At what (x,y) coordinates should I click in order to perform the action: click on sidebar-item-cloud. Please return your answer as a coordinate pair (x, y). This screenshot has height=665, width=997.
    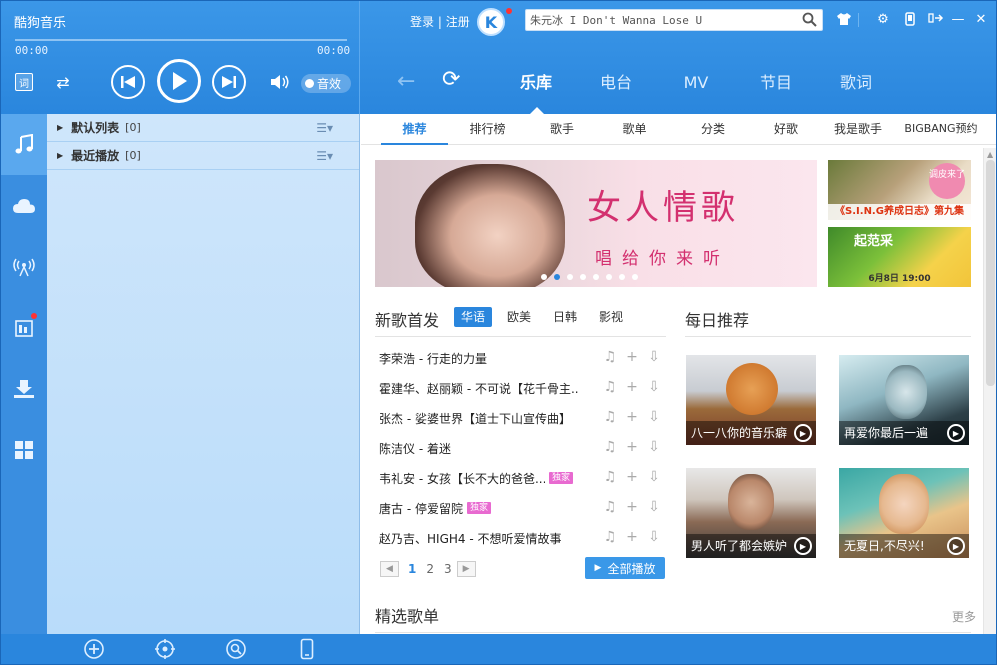
    Looking at the image, I should click on (24, 205).